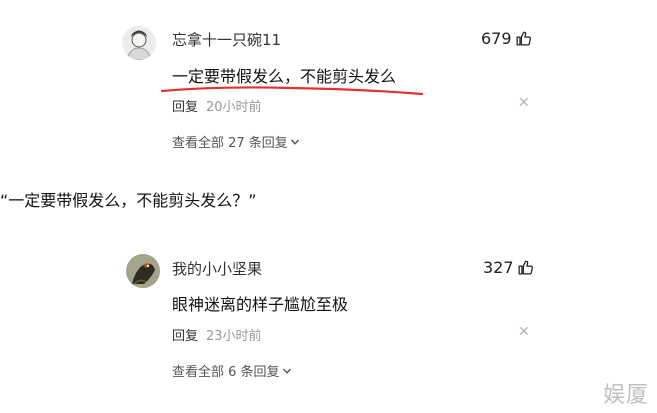 The height and width of the screenshot is (413, 657). I want to click on comment-meta: 回复 23小时前, so click(217, 334).